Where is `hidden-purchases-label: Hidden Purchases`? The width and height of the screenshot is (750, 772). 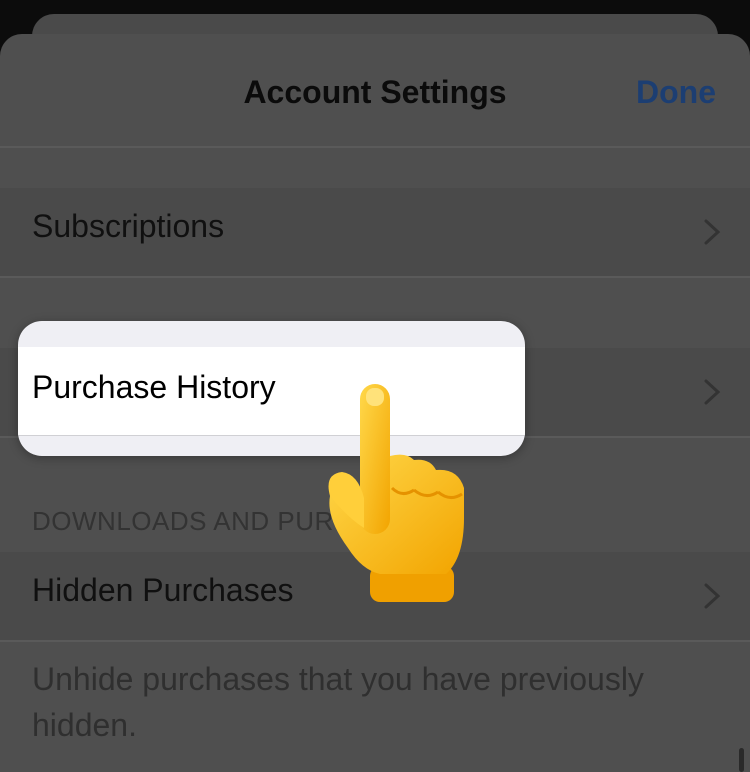 hidden-purchases-label: Hidden Purchases is located at coordinates (163, 590).